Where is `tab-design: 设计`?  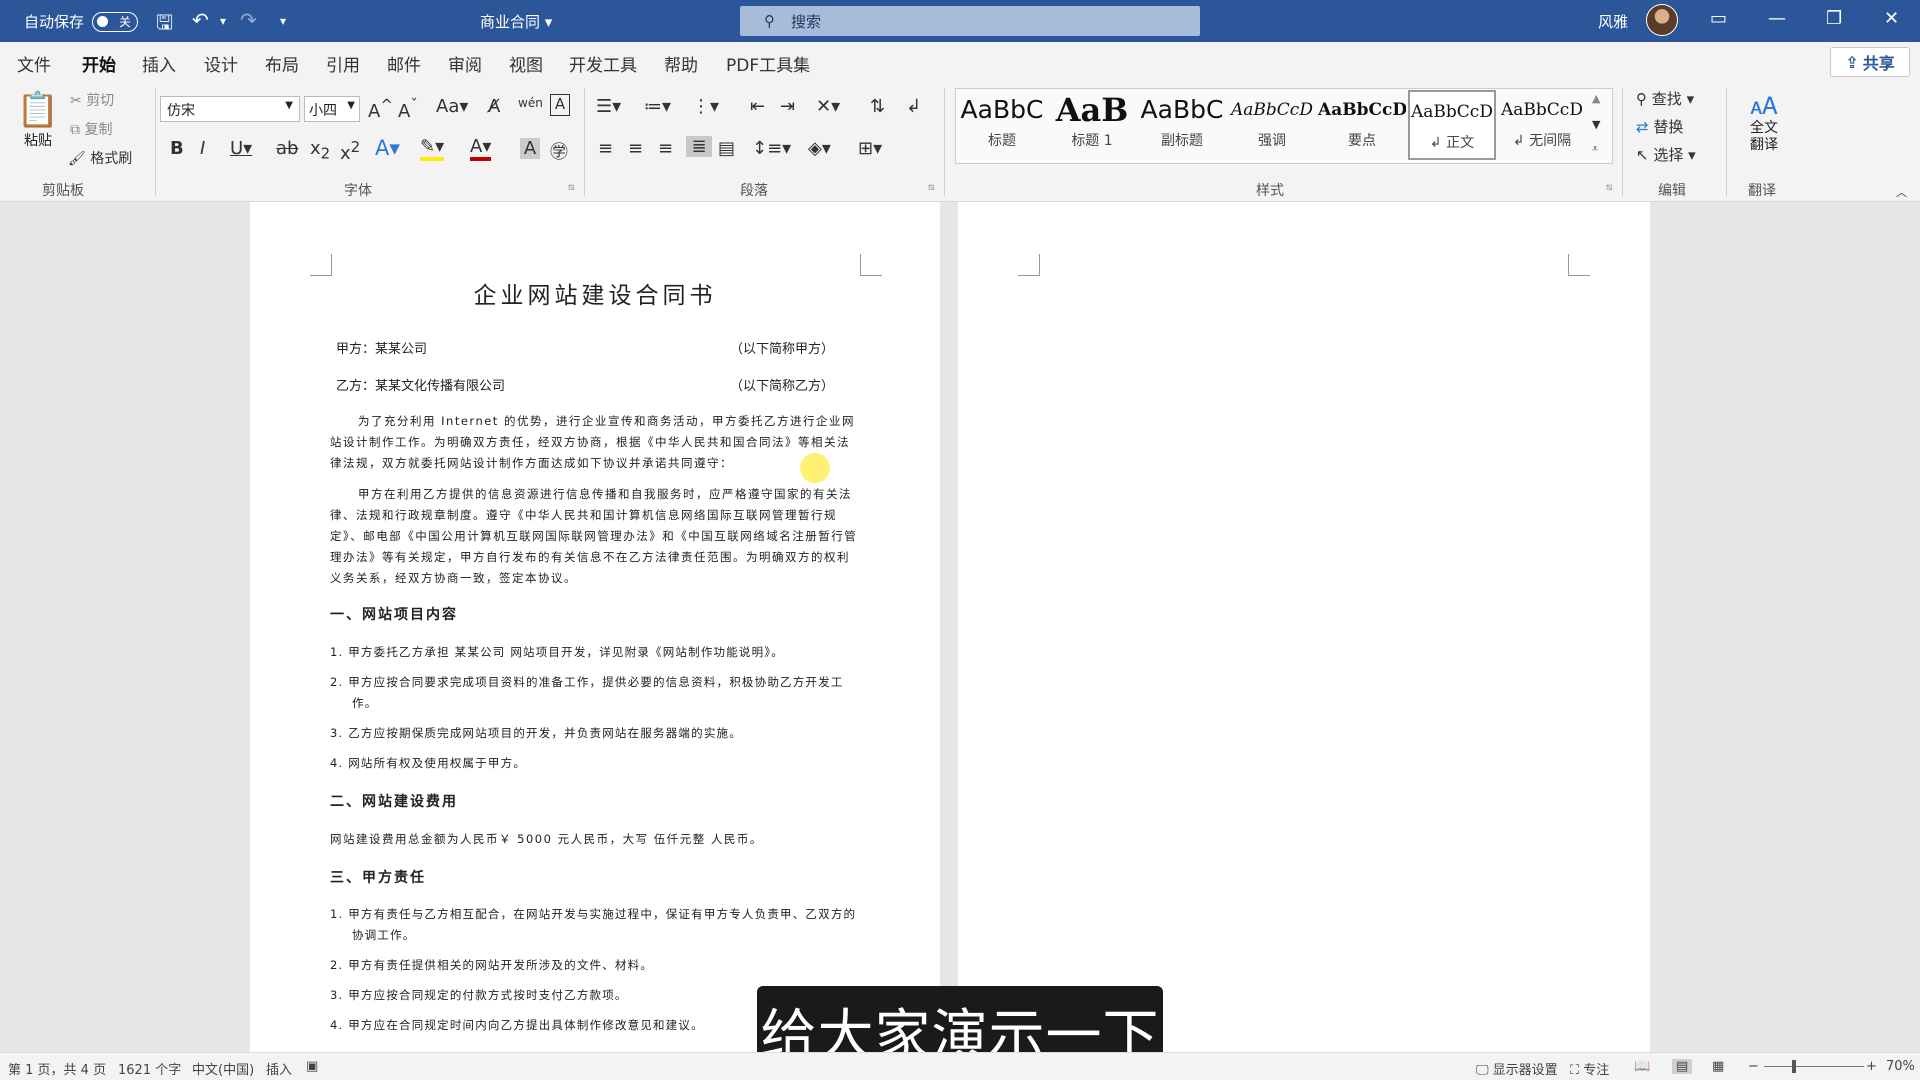 tab-design: 设计 is located at coordinates (221, 63).